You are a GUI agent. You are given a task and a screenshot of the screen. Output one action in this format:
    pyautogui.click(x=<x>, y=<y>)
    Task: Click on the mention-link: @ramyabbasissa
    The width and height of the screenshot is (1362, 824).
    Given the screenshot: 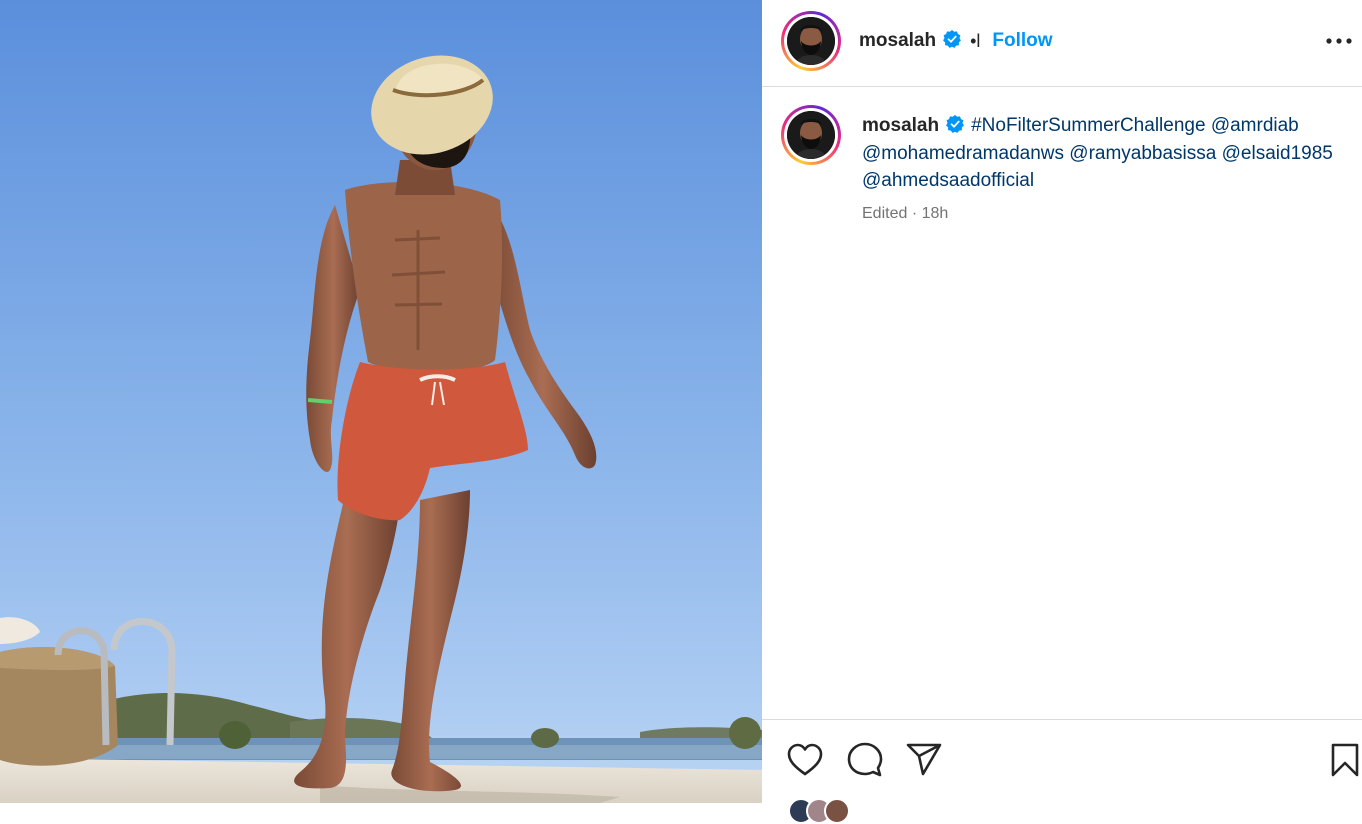 What is the action you would take?
    pyautogui.click(x=1142, y=153)
    